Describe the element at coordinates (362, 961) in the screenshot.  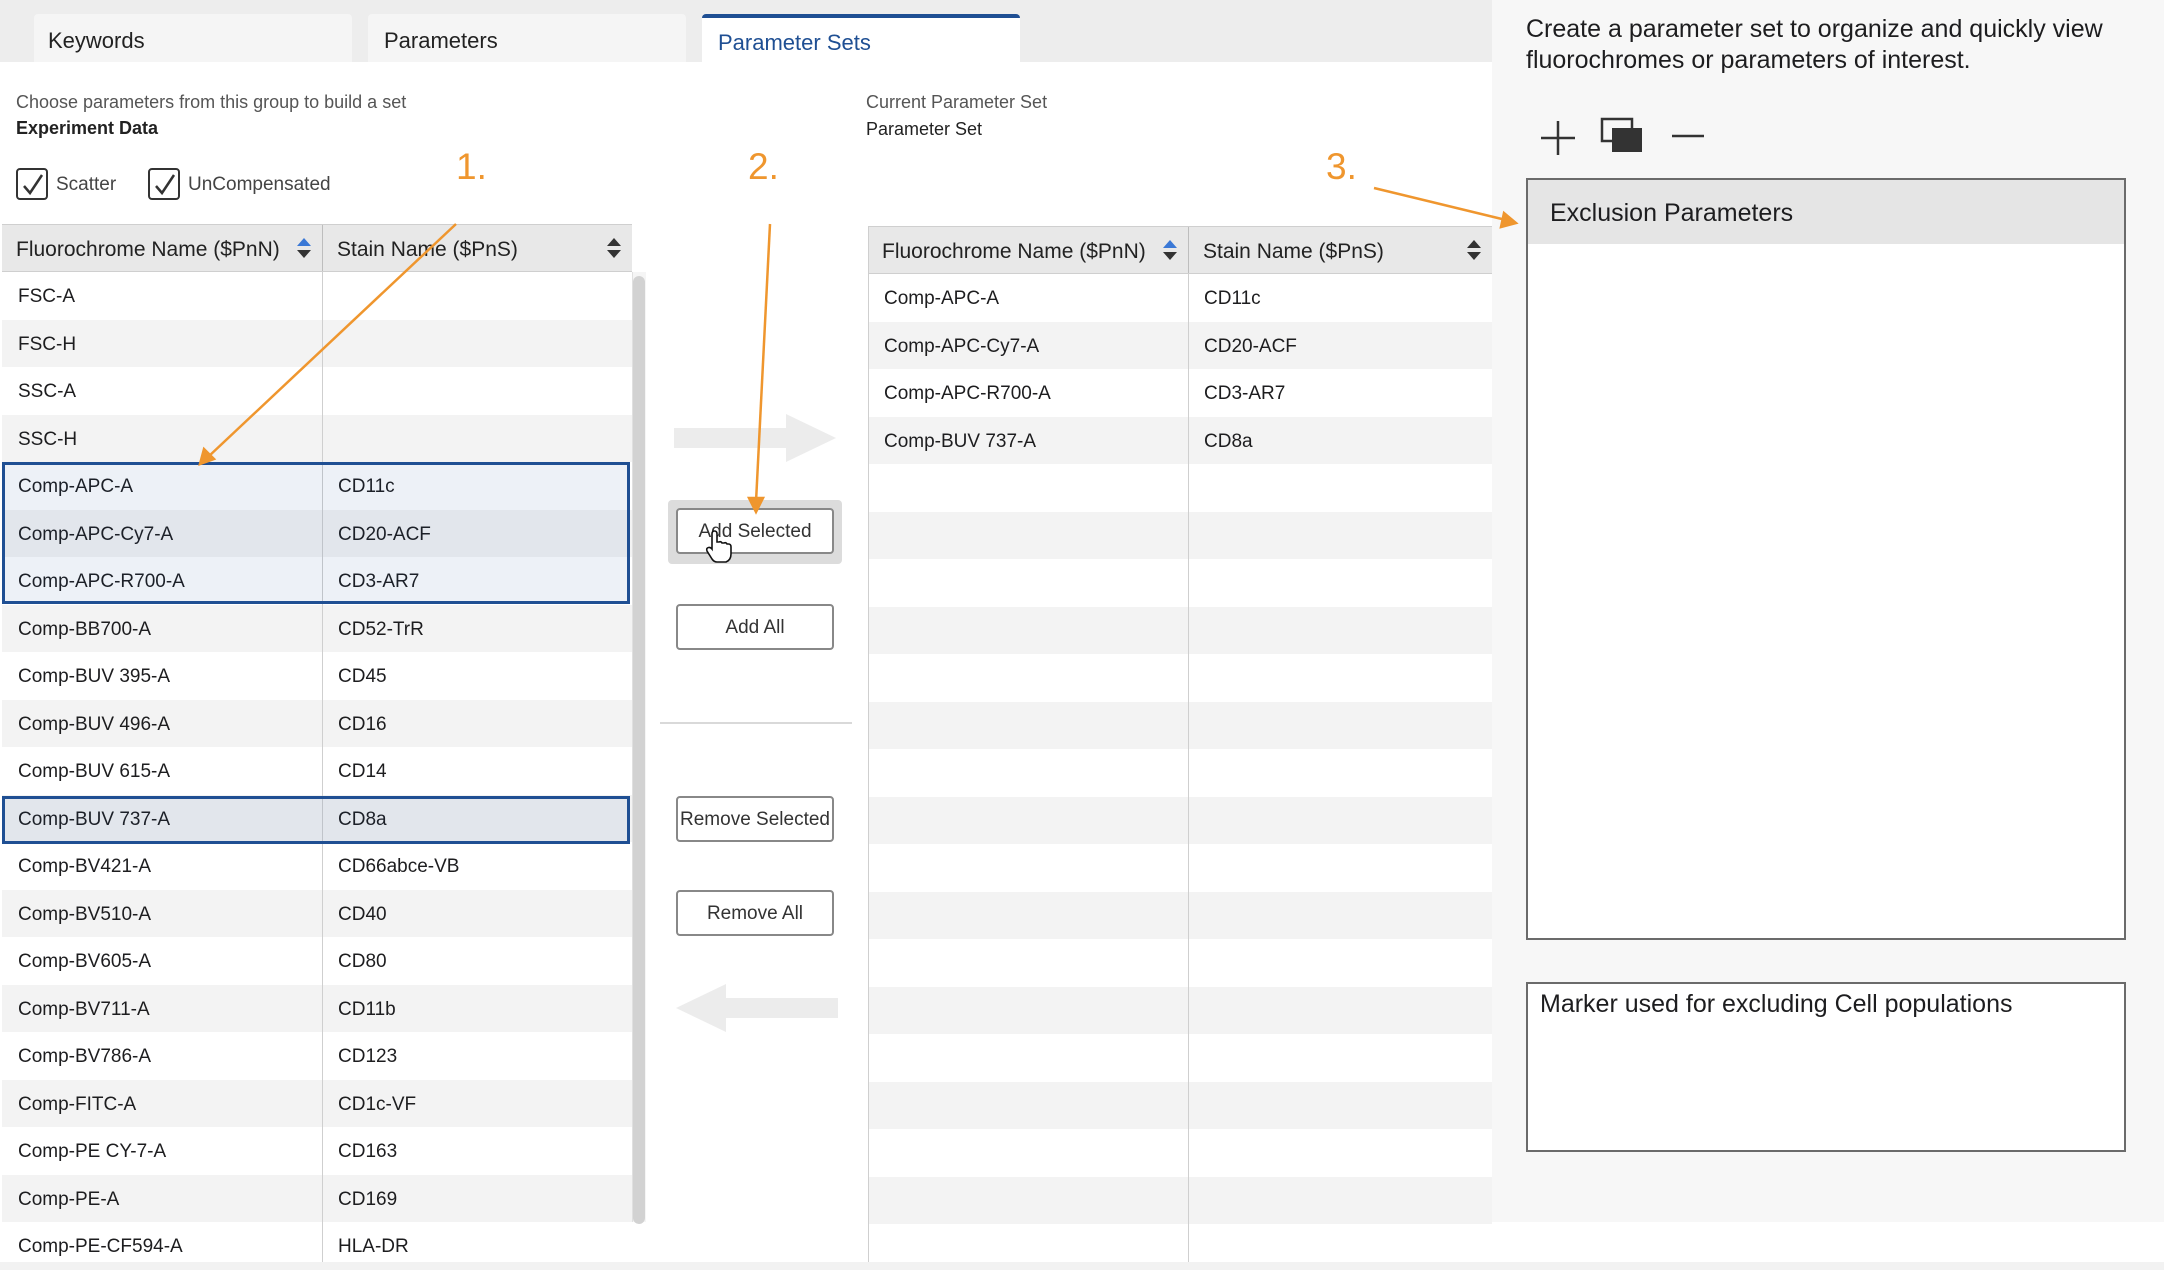
I see `cell-stain: CD80` at that location.